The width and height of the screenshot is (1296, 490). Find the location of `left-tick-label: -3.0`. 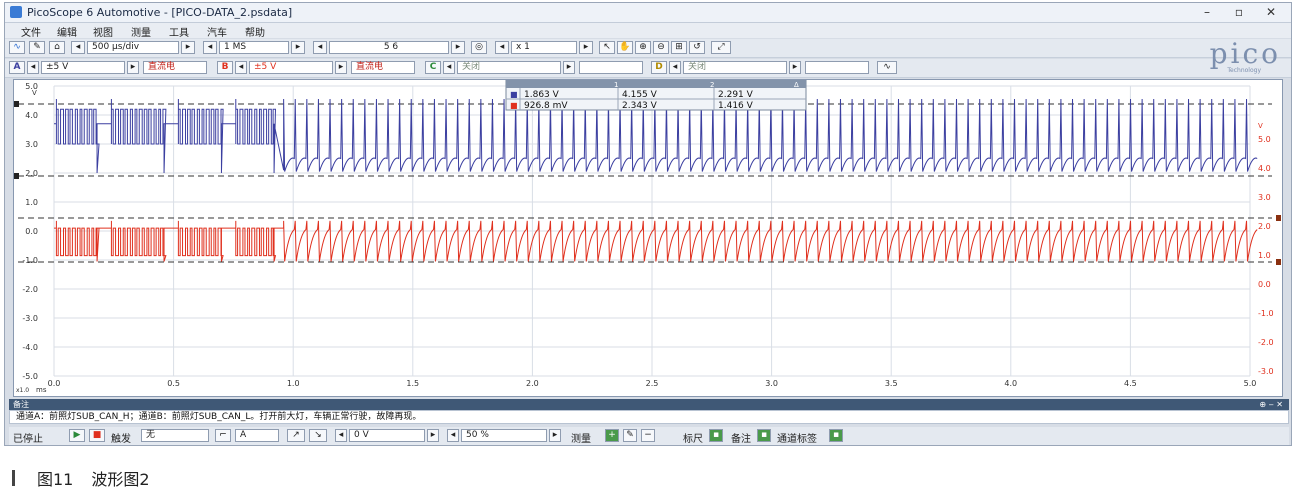

left-tick-label: -3.0 is located at coordinates (30, 318).